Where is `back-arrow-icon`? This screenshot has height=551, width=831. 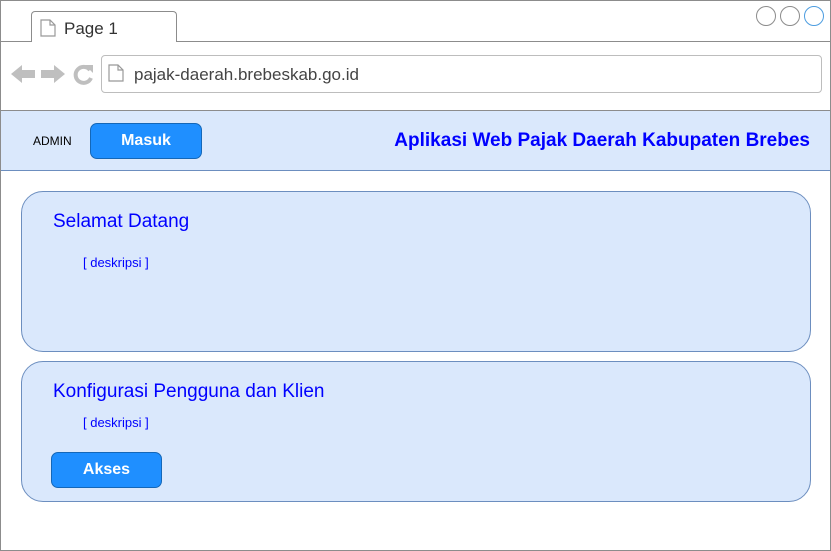 back-arrow-icon is located at coordinates (23, 76).